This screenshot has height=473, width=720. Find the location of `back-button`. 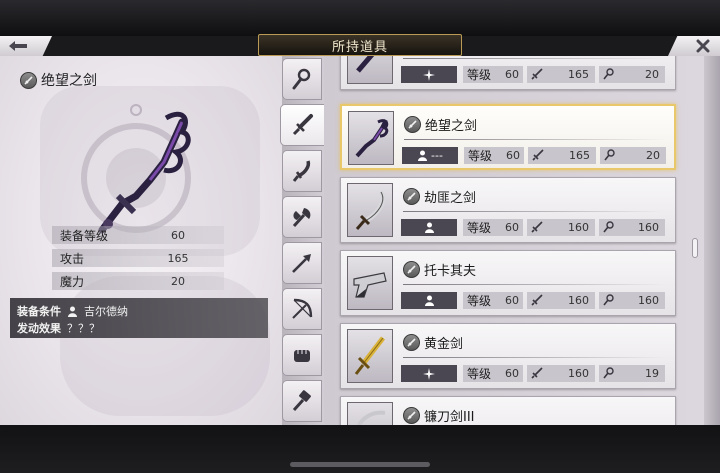

back-button is located at coordinates (26, 46).